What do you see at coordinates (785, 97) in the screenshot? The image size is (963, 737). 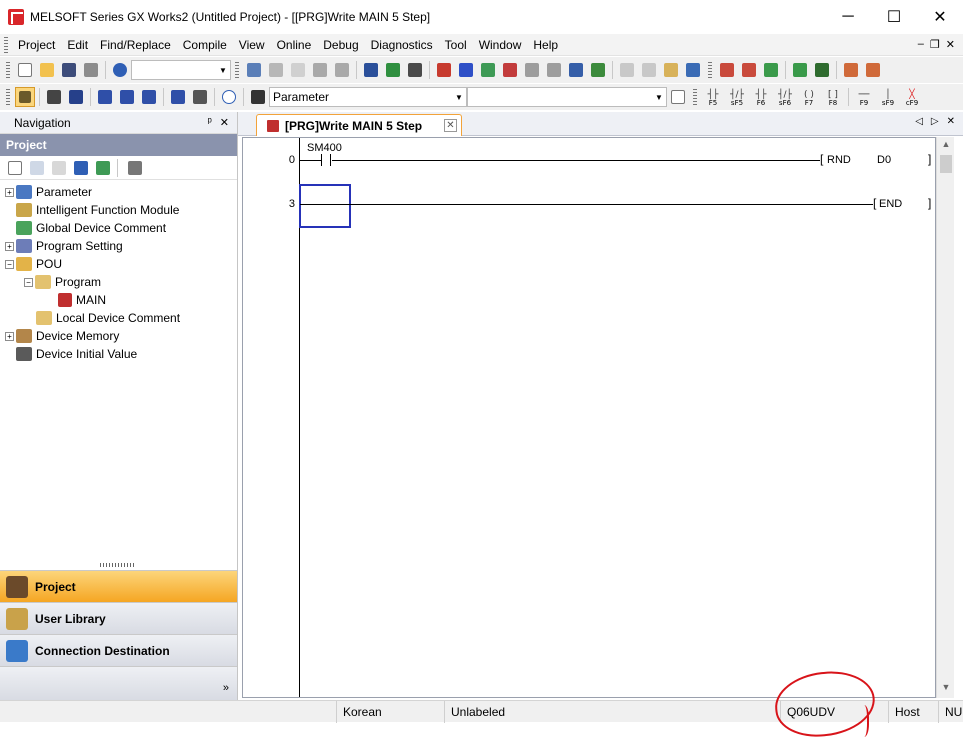 I see `fkey-or-closed: ┤/├ sF6` at bounding box center [785, 97].